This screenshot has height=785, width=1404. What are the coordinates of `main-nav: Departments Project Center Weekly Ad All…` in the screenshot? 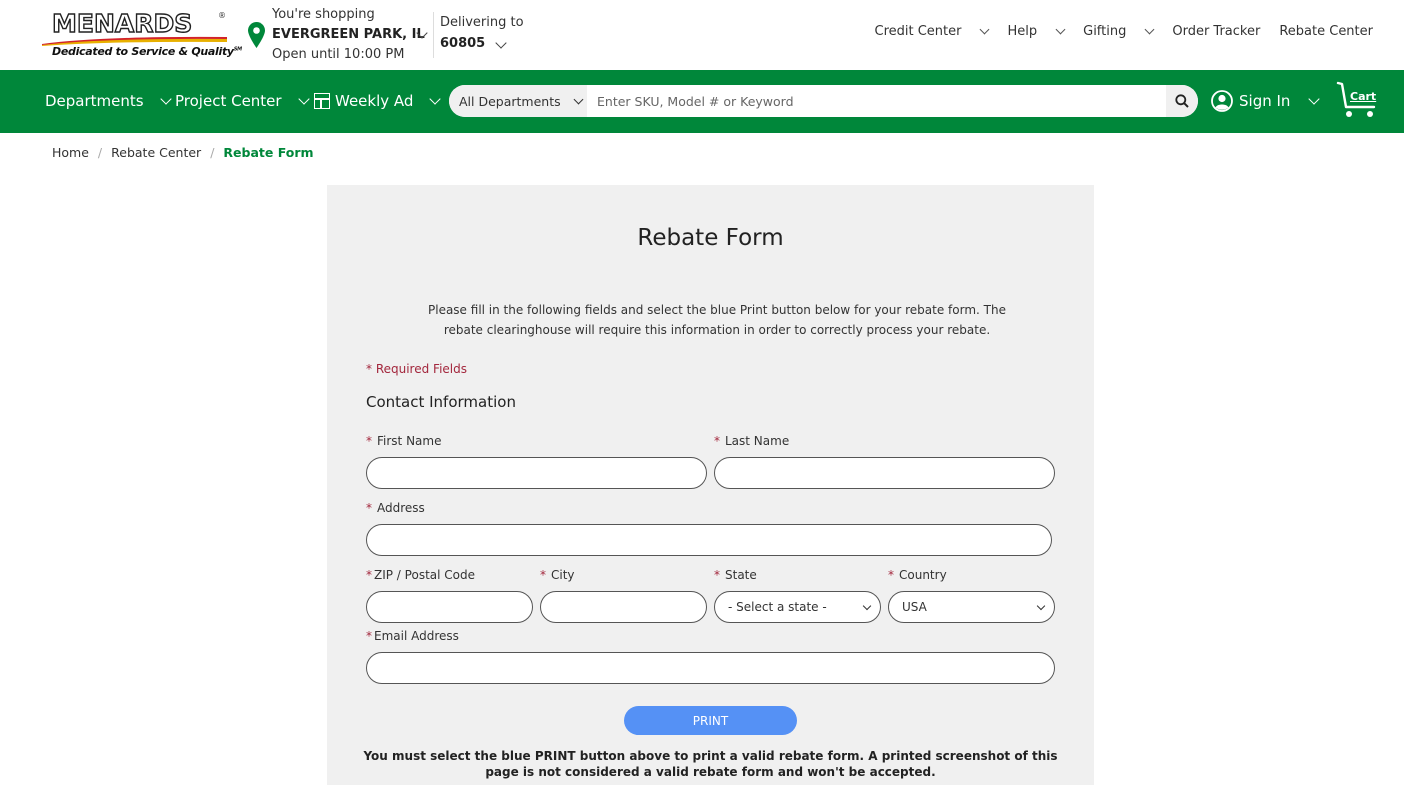 It's located at (702, 101).